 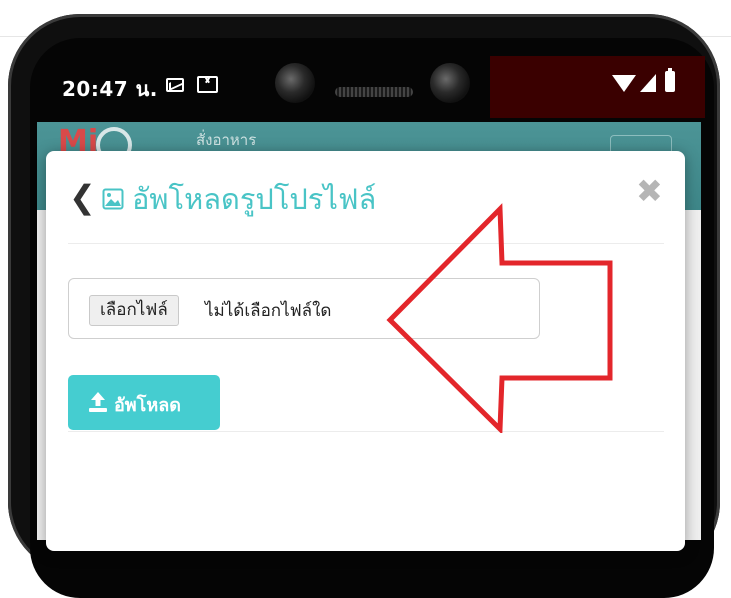 I want to click on signal-icon, so click(x=648, y=83).